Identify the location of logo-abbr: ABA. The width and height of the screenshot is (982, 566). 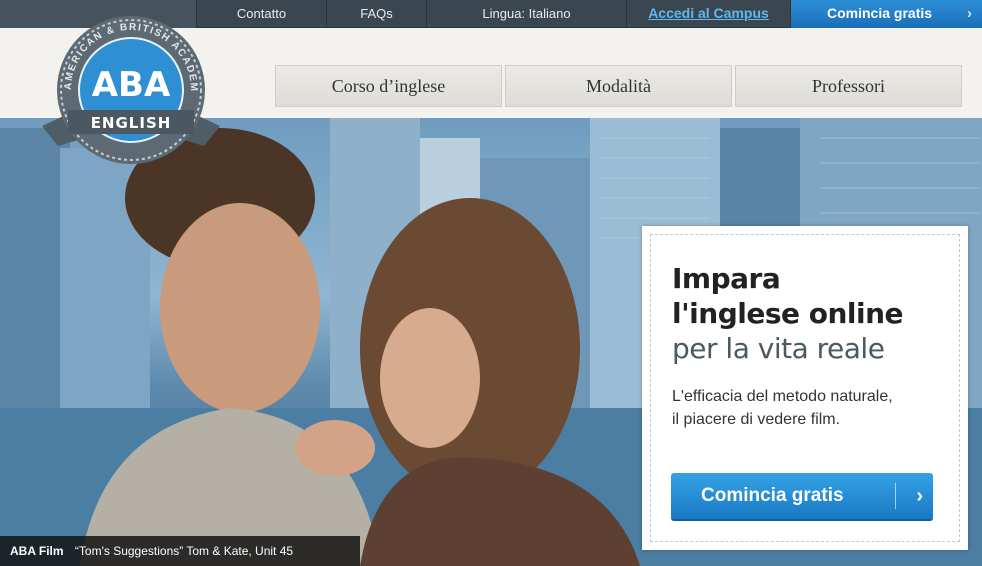
(131, 85).